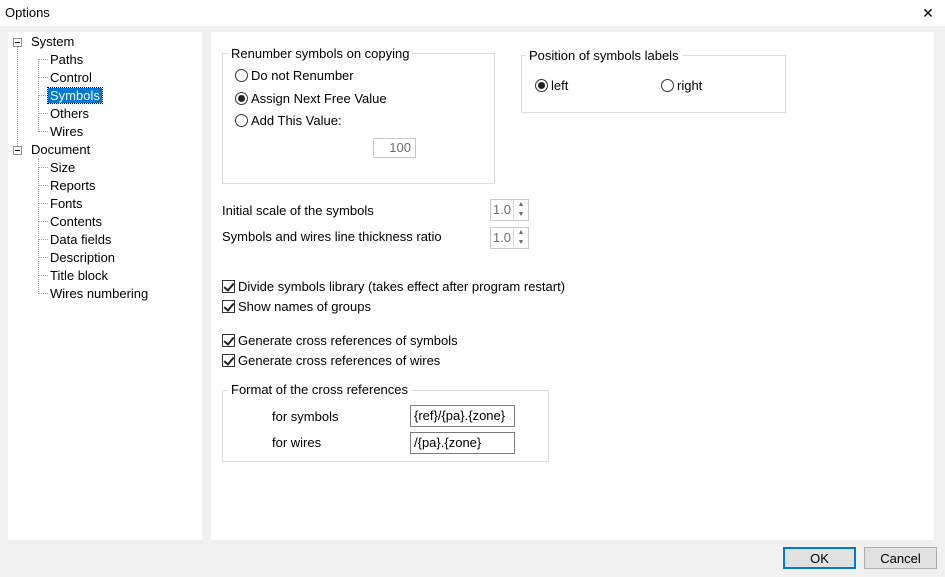 This screenshot has width=945, height=577. Describe the element at coordinates (297, 442) in the screenshot. I see `for-wires-label: for wires` at that location.